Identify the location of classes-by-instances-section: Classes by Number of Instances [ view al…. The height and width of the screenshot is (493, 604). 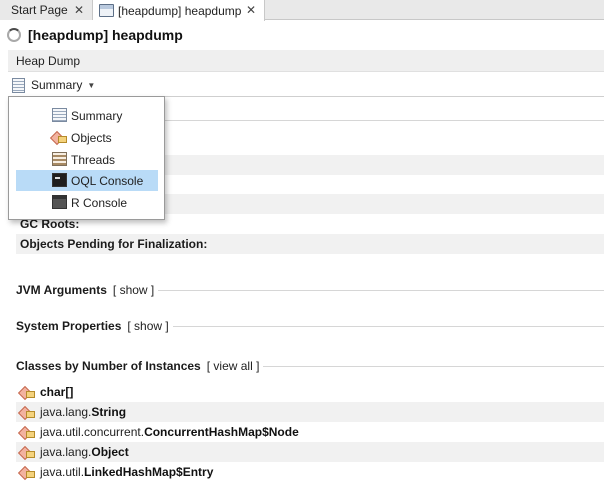
(140, 366).